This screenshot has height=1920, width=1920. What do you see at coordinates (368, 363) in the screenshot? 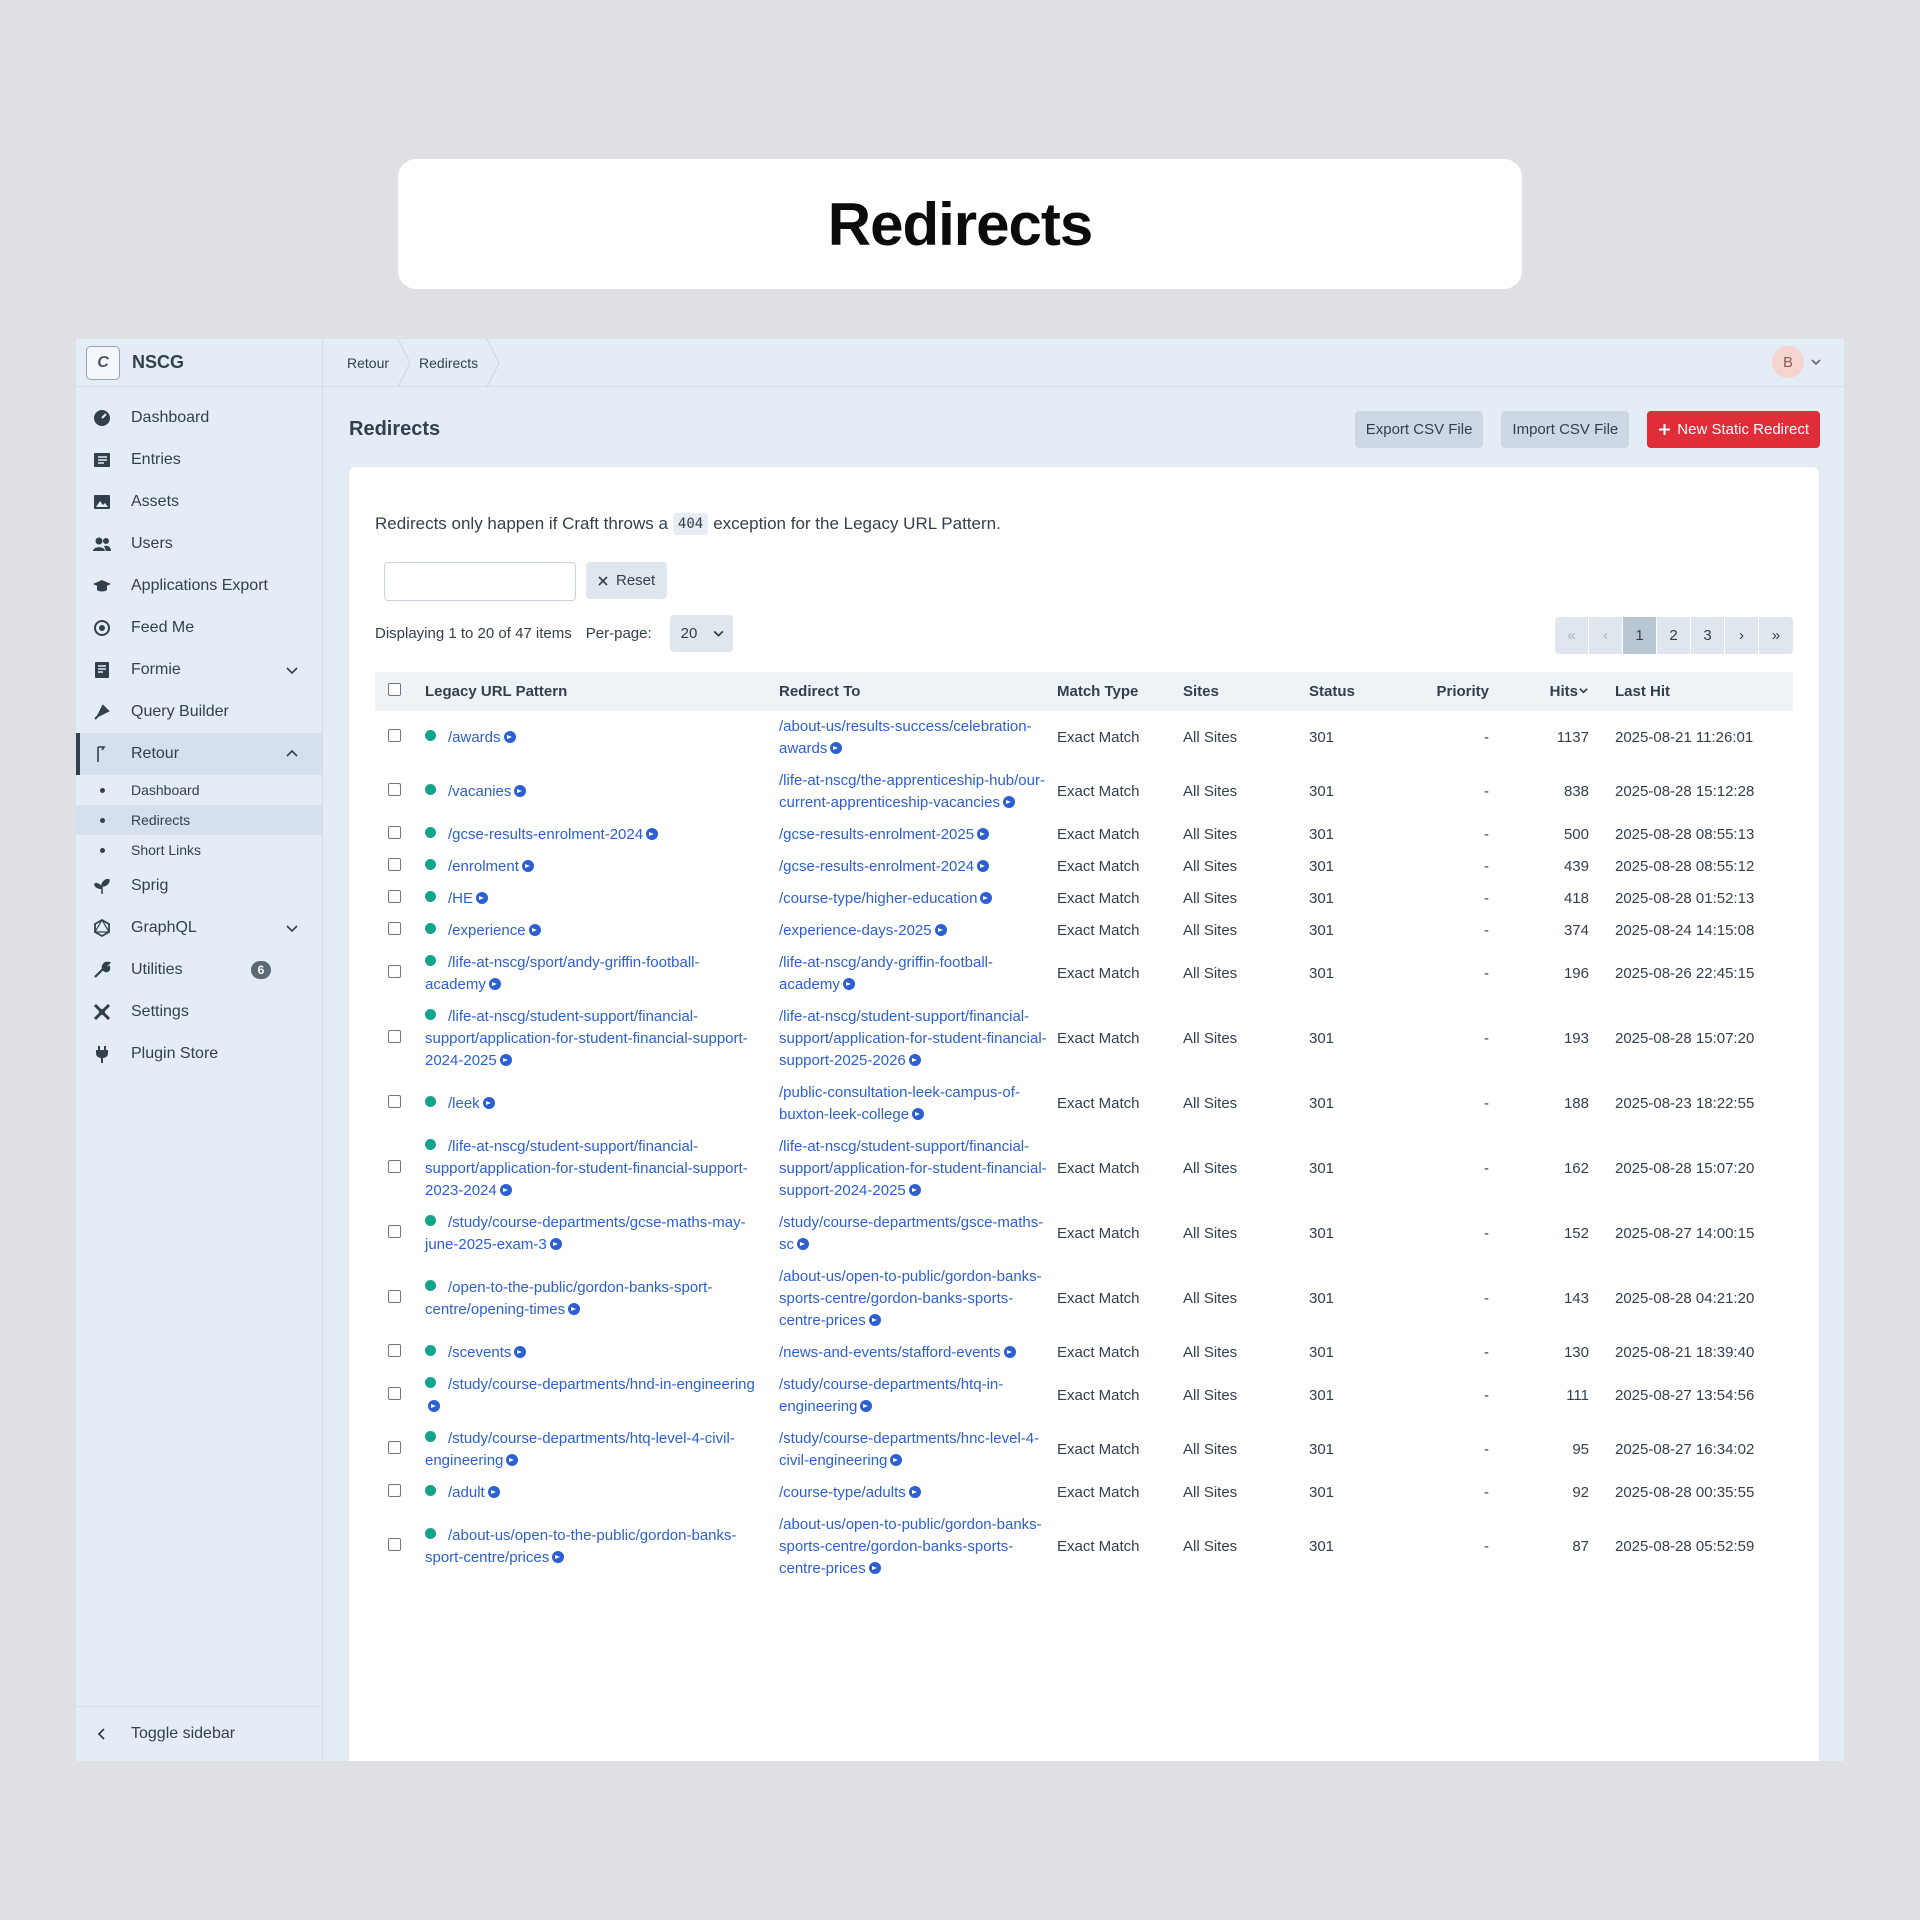
I see `breadcrumb-retour: Retour` at bounding box center [368, 363].